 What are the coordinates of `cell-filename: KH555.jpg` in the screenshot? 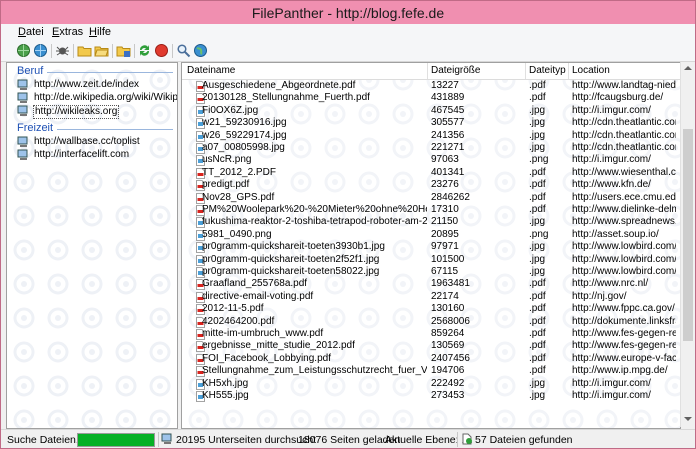 It's located at (225, 395).